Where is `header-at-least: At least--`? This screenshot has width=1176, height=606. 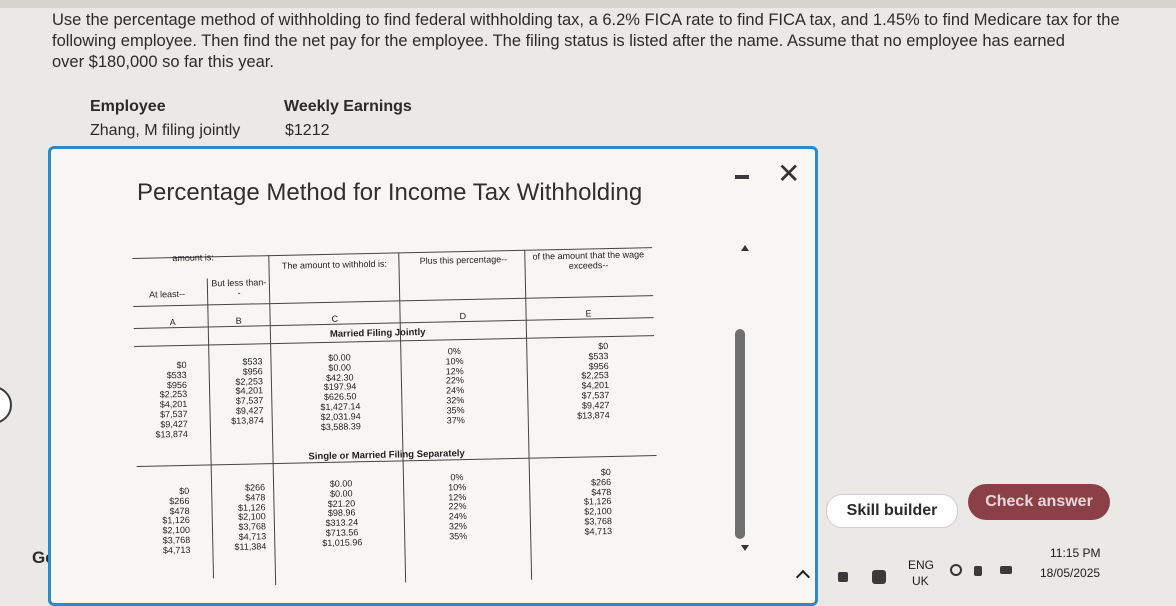 header-at-least: At least-- is located at coordinates (167, 294).